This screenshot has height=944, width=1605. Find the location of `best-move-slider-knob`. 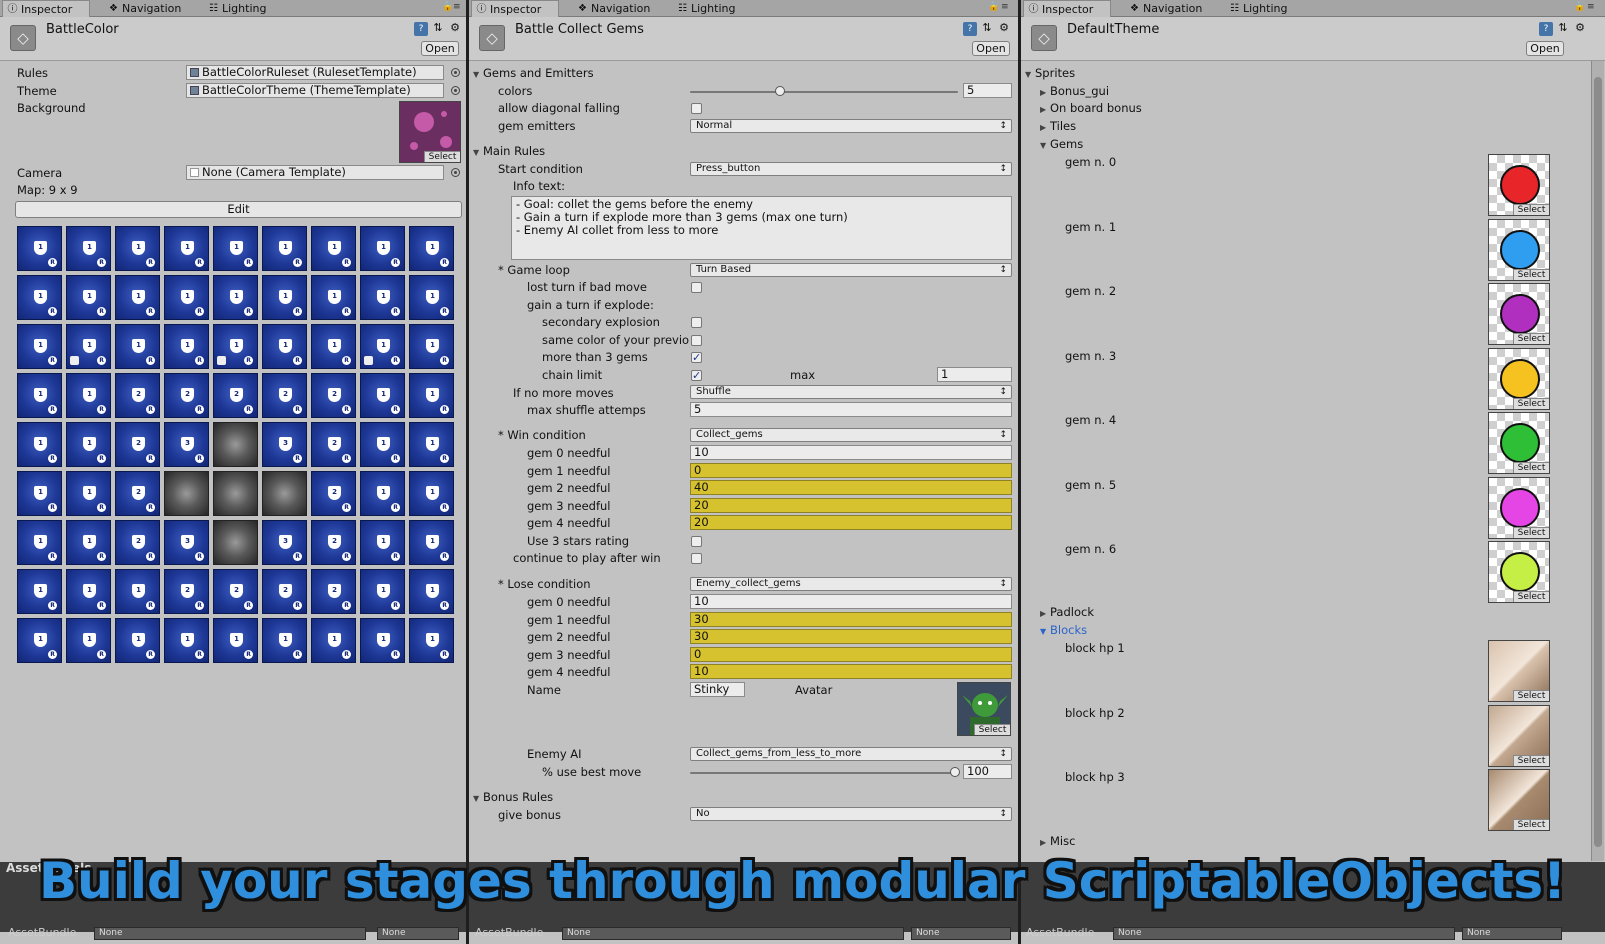

best-move-slider-knob is located at coordinates (955, 772).